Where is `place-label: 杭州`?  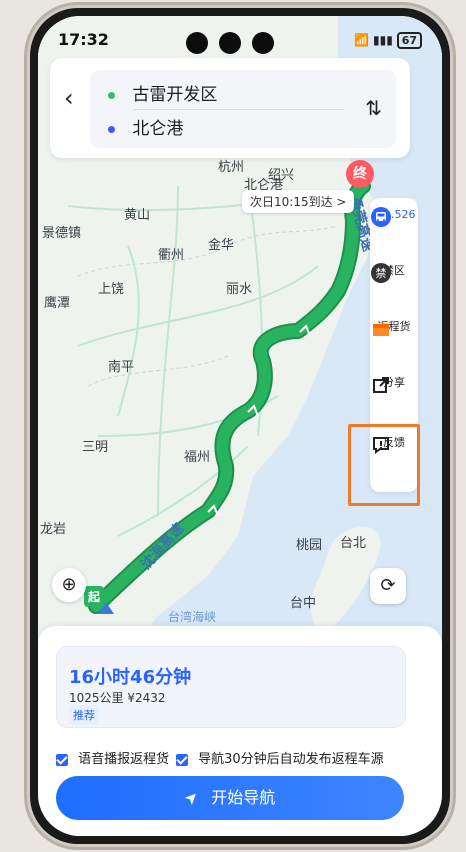
place-label: 杭州 is located at coordinates (231, 167).